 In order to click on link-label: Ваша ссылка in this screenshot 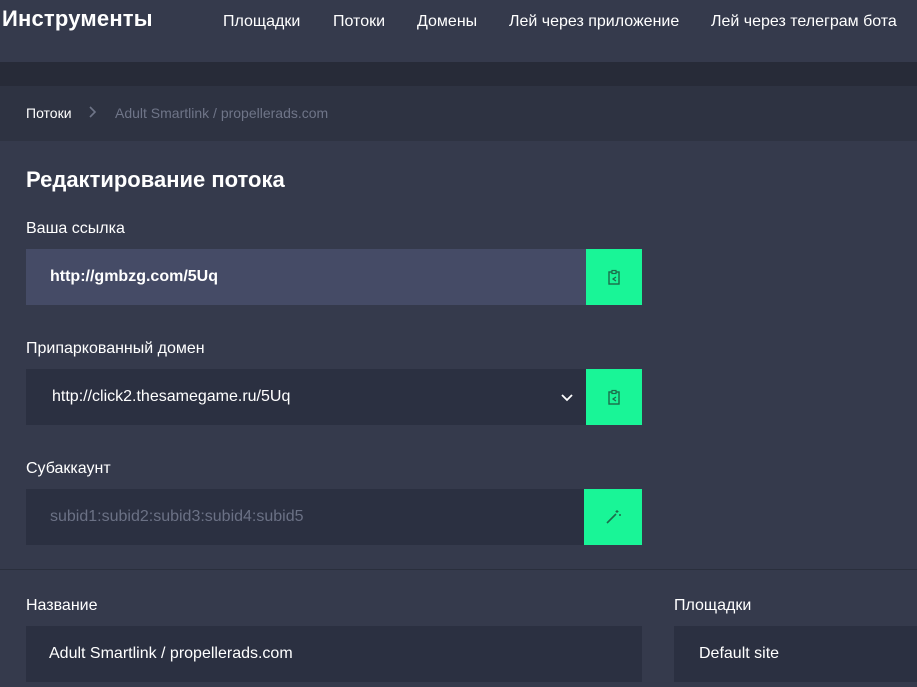, I will do `click(75, 228)`.